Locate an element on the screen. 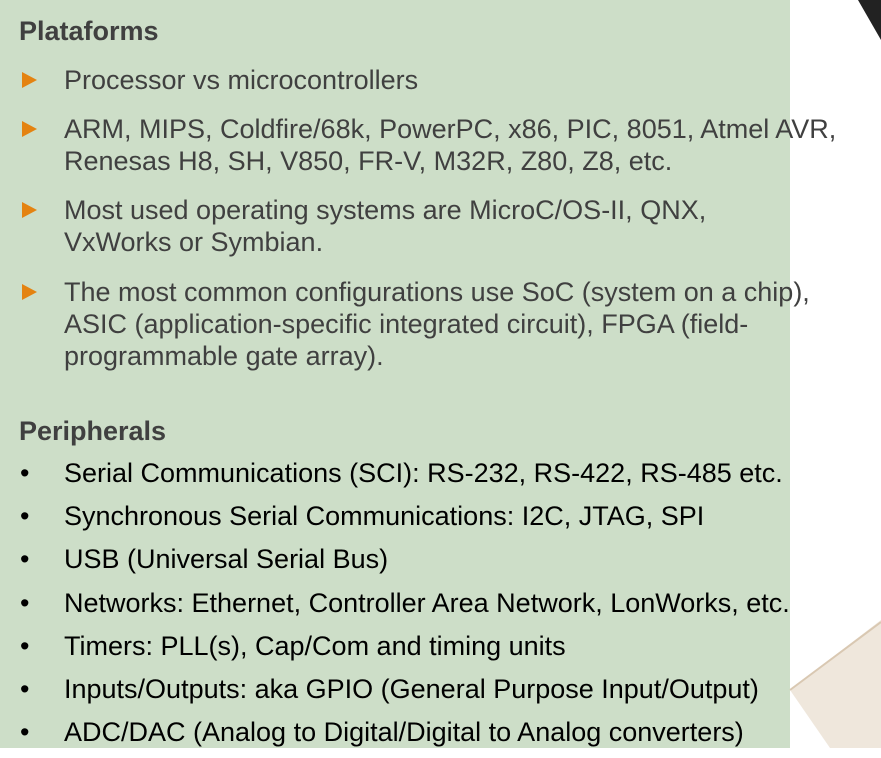 This screenshot has height=758, width=881. platform-item-text: Processor vs microcontrollers is located at coordinates (241, 80).